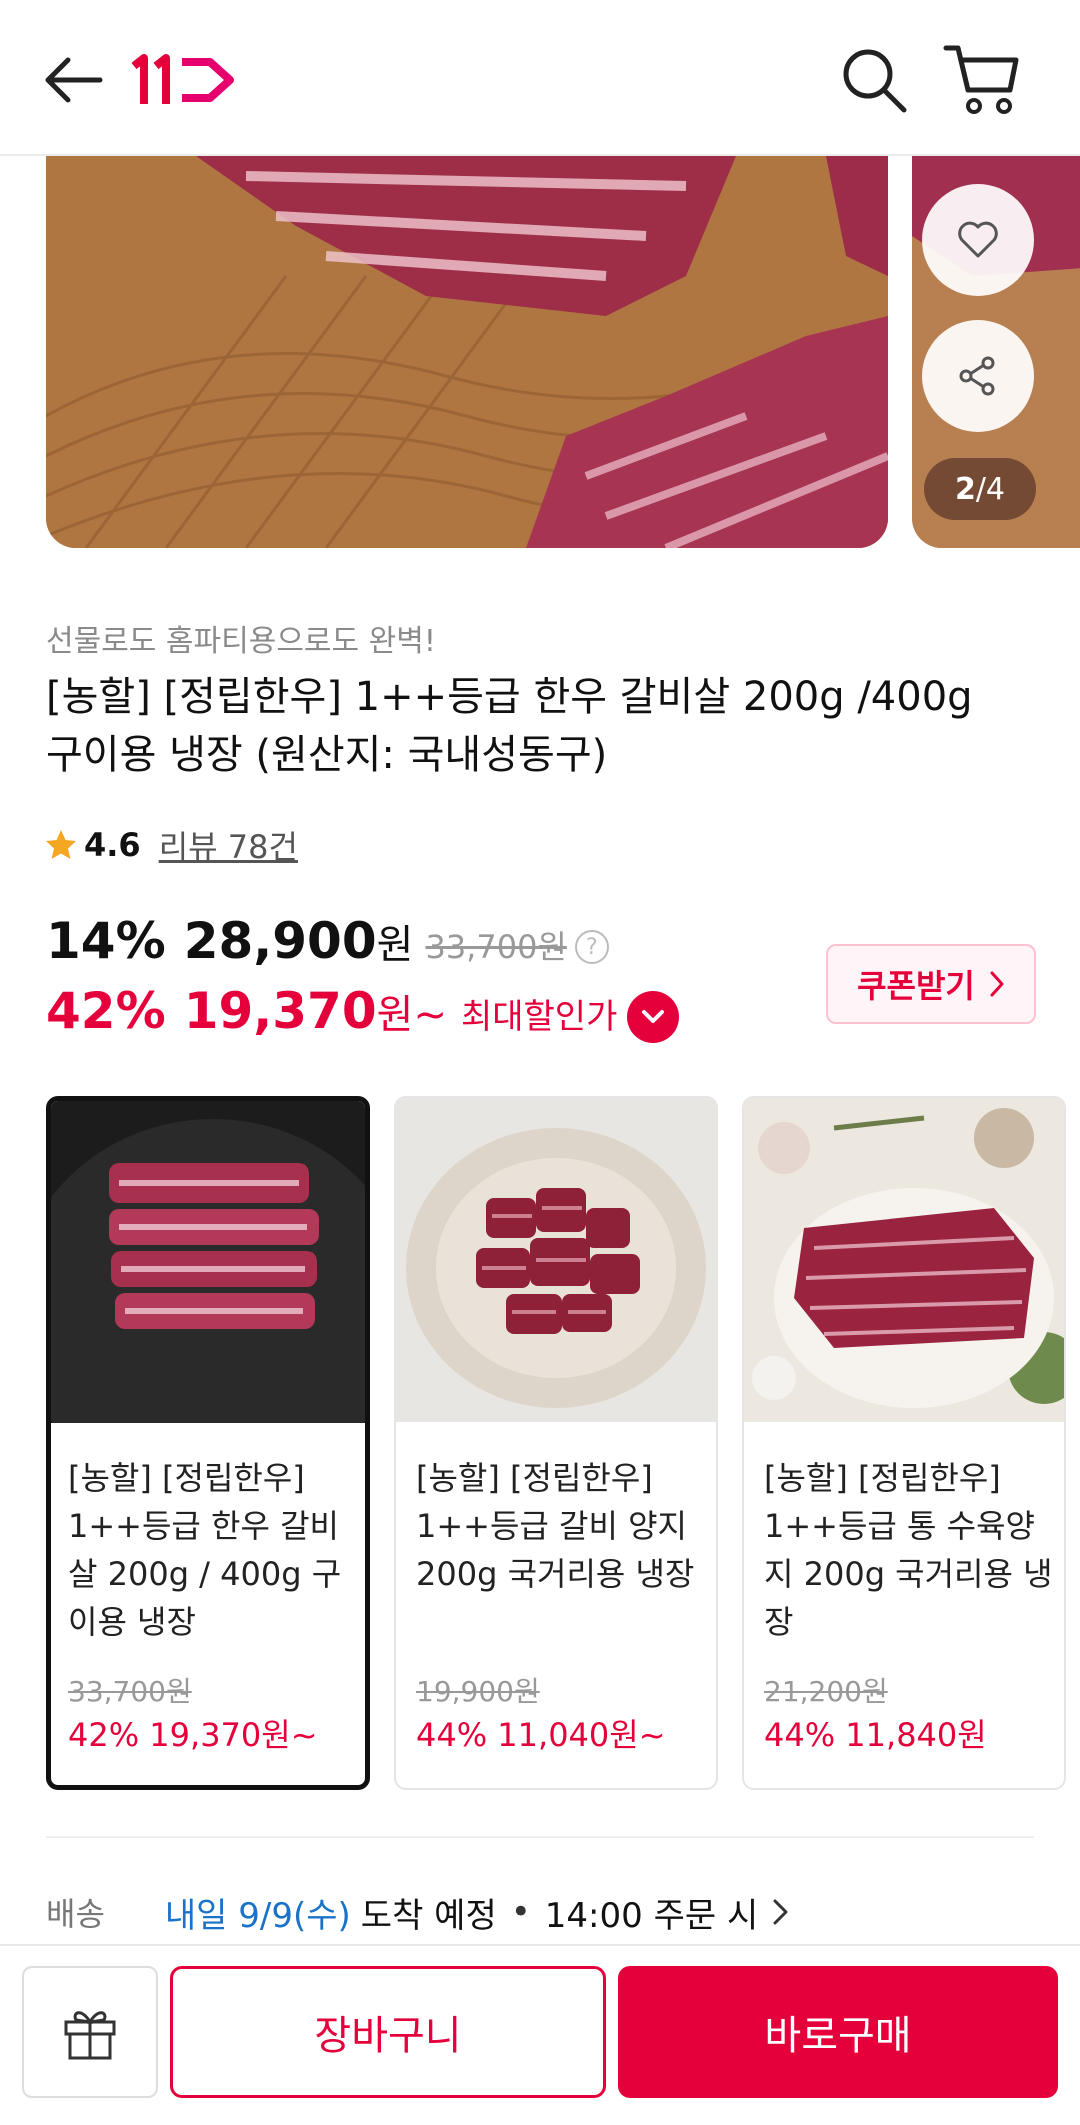 Image resolution: width=1080 pixels, height=2125 pixels. I want to click on max-discount-row: 42% 19,370 원~ 최대할인가, so click(363, 1017).